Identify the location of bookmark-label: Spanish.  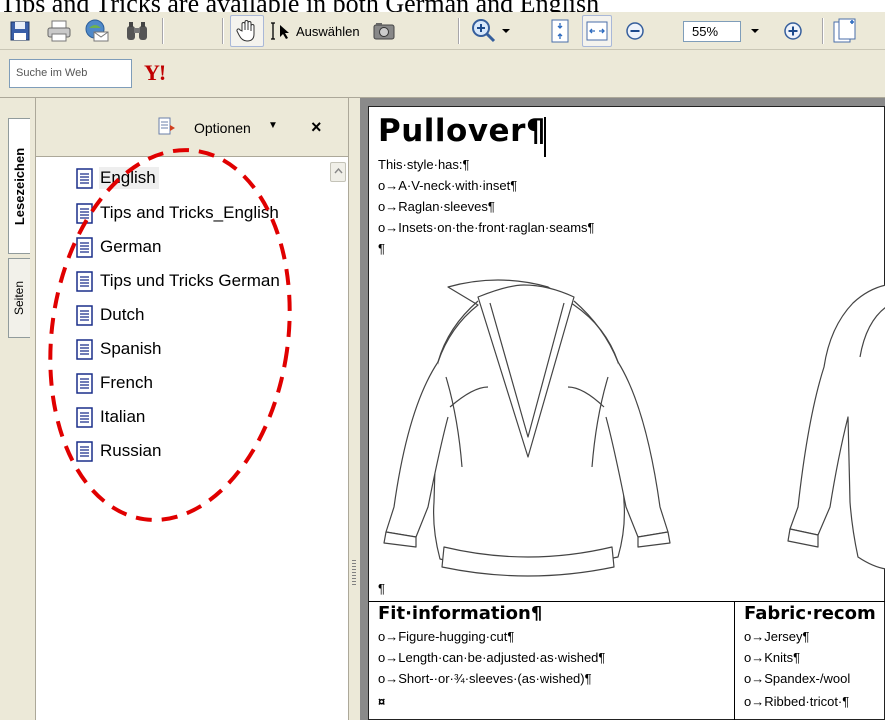
(131, 348).